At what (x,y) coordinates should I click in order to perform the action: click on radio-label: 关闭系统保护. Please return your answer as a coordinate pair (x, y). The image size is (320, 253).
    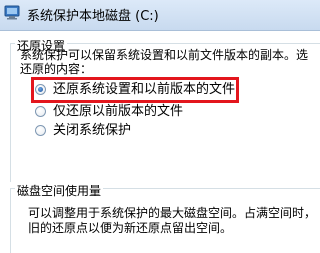
    Looking at the image, I should click on (92, 131).